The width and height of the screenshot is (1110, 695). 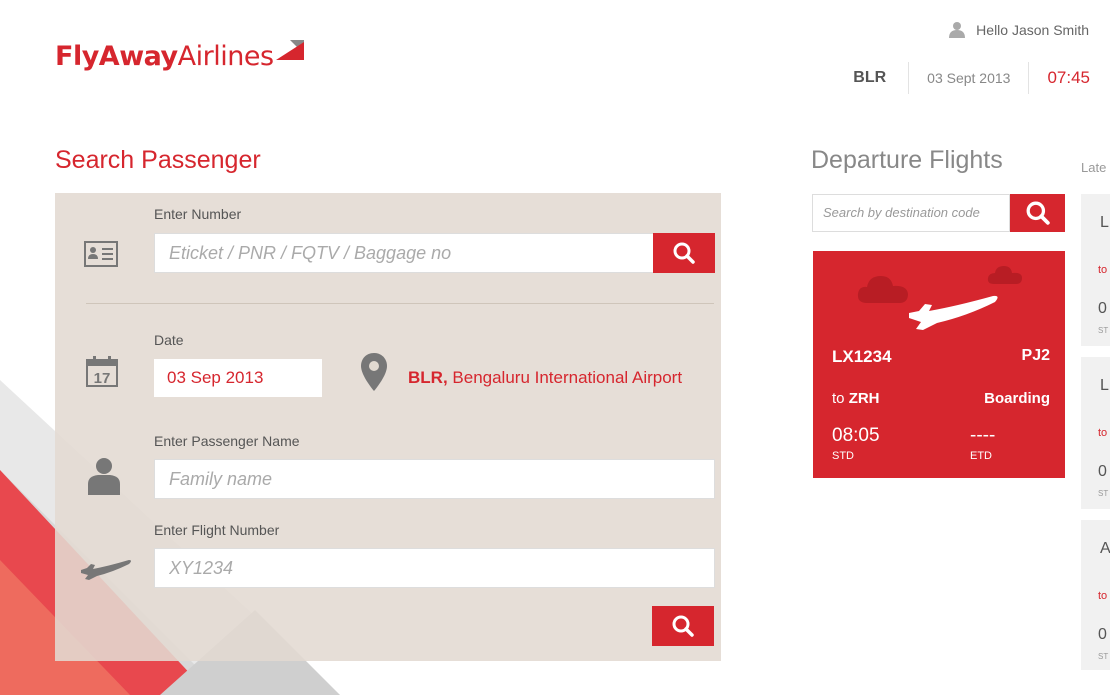 What do you see at coordinates (911, 213) in the screenshot?
I see `destination-search-input: Search by destination code` at bounding box center [911, 213].